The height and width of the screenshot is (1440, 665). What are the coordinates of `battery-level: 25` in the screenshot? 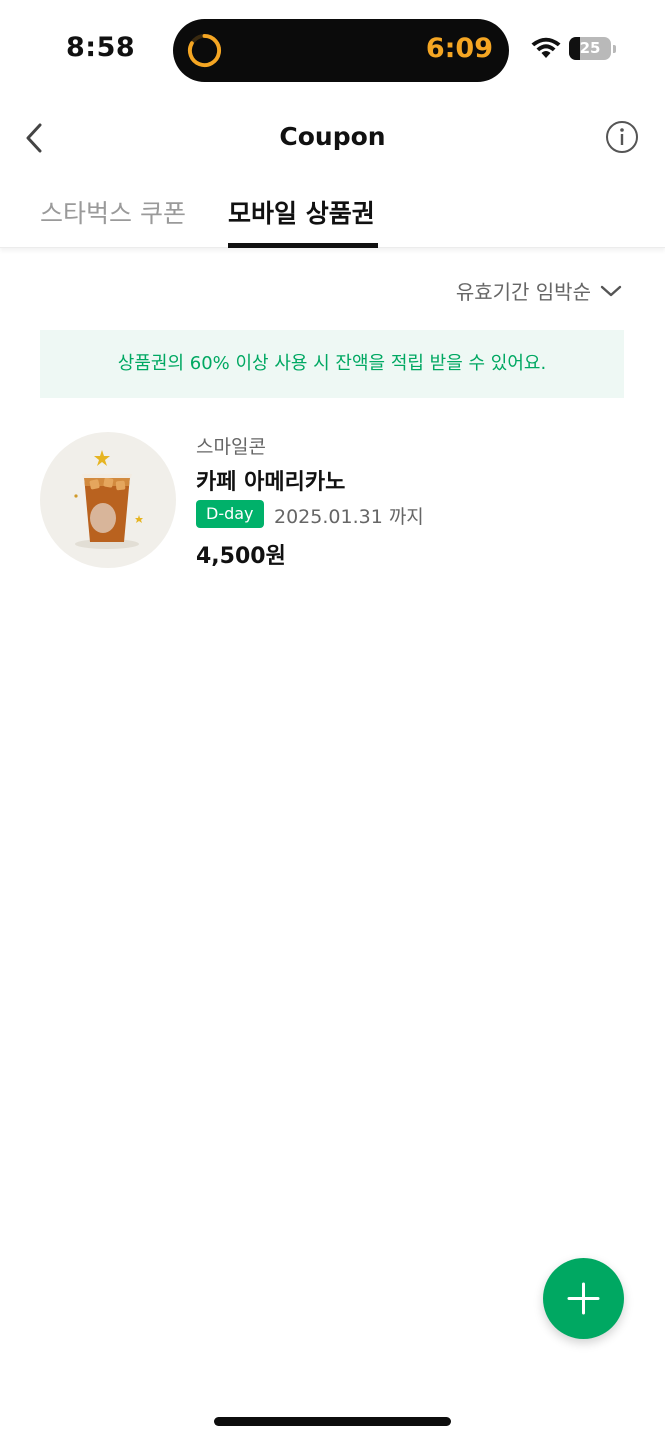 It's located at (590, 48).